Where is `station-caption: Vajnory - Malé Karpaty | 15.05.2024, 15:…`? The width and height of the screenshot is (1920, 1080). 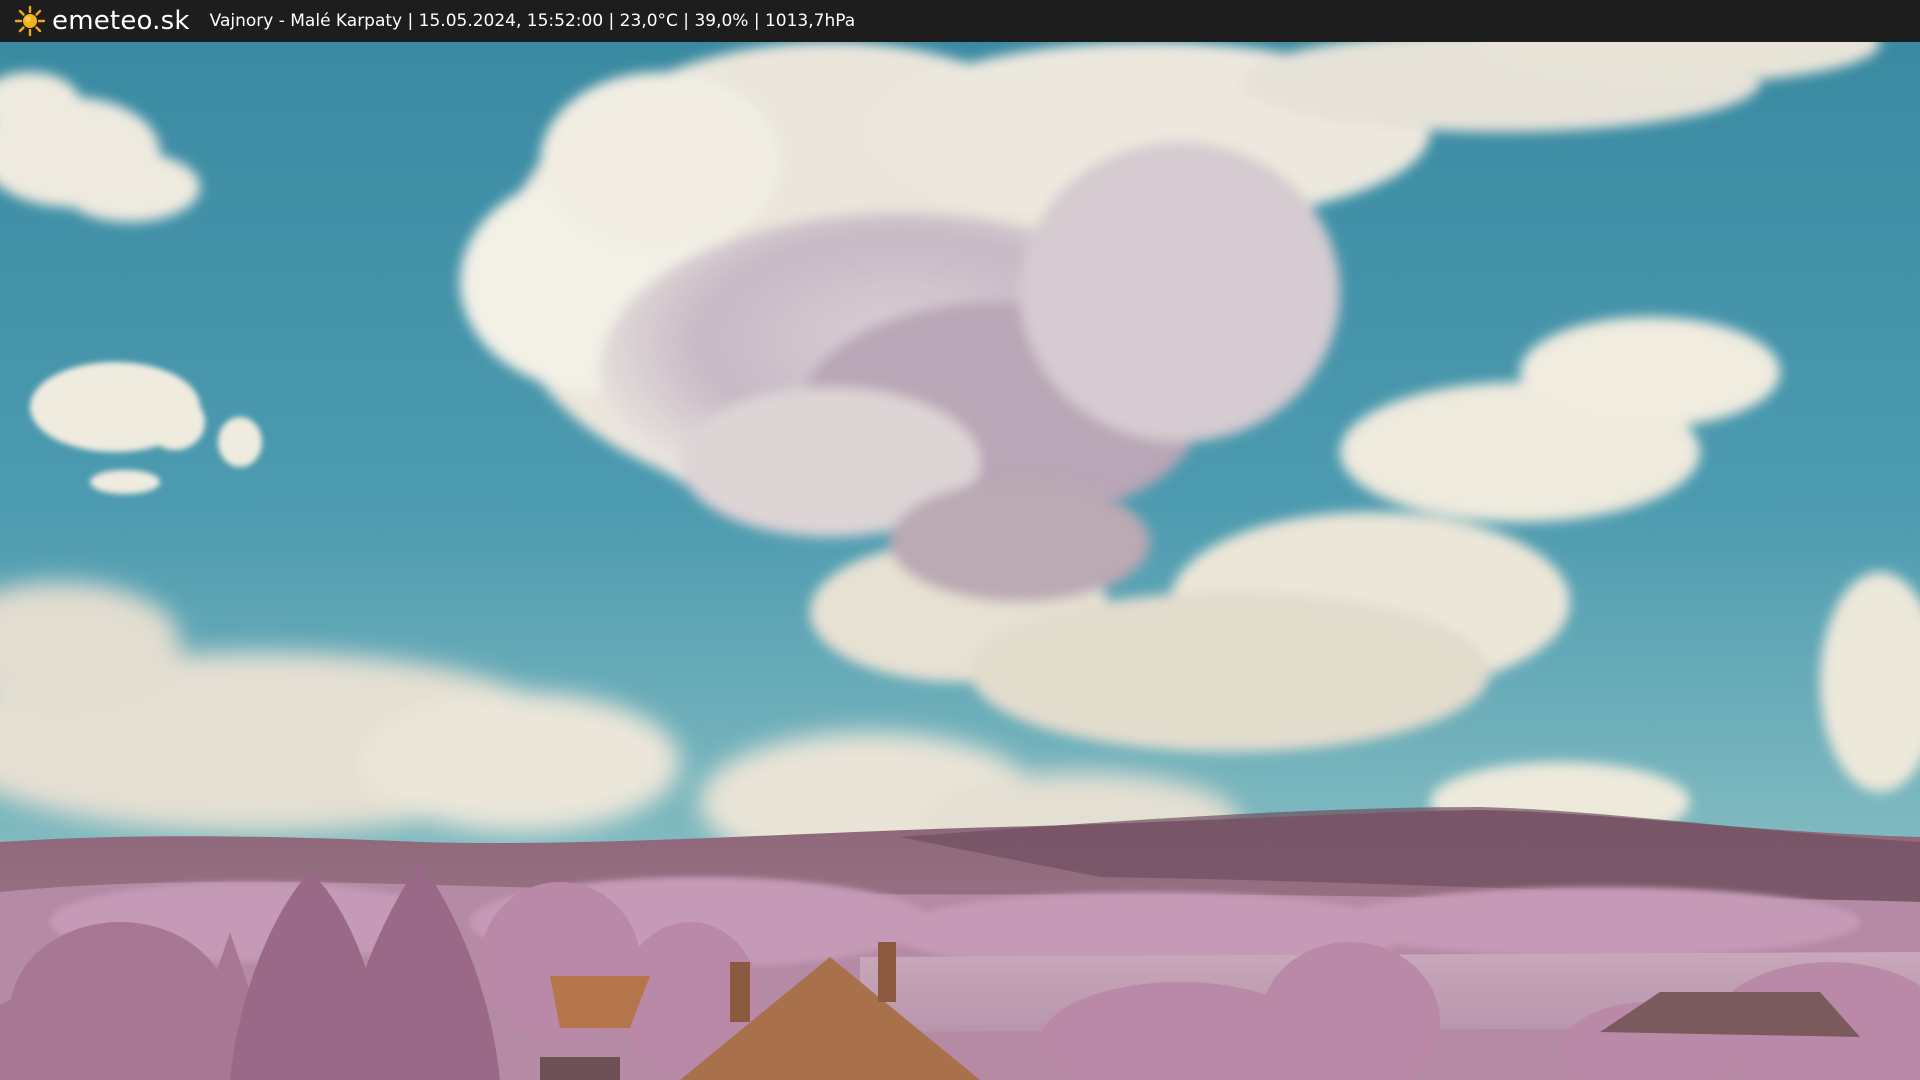
station-caption: Vajnory - Malé Karpaty | 15.05.2024, 15:… is located at coordinates (532, 21).